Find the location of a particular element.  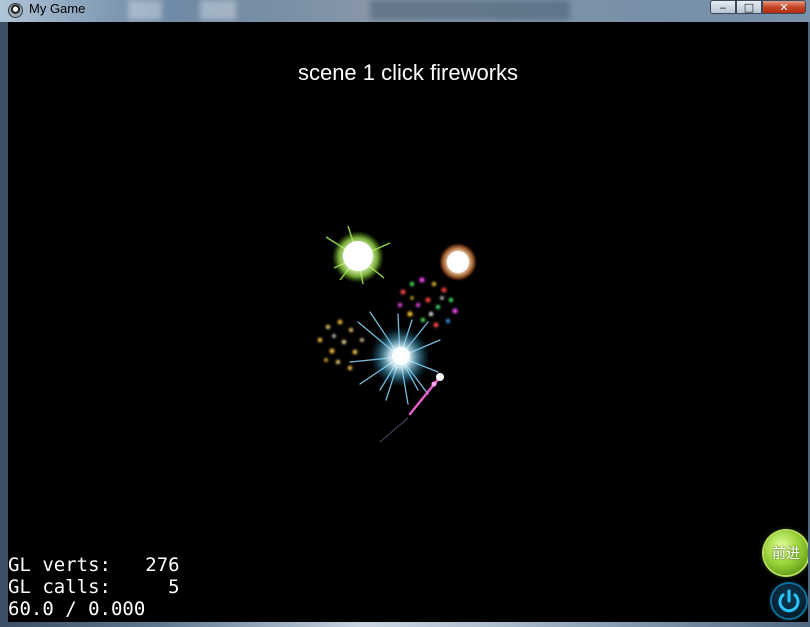

gold-firework is located at coordinates (340, 345).